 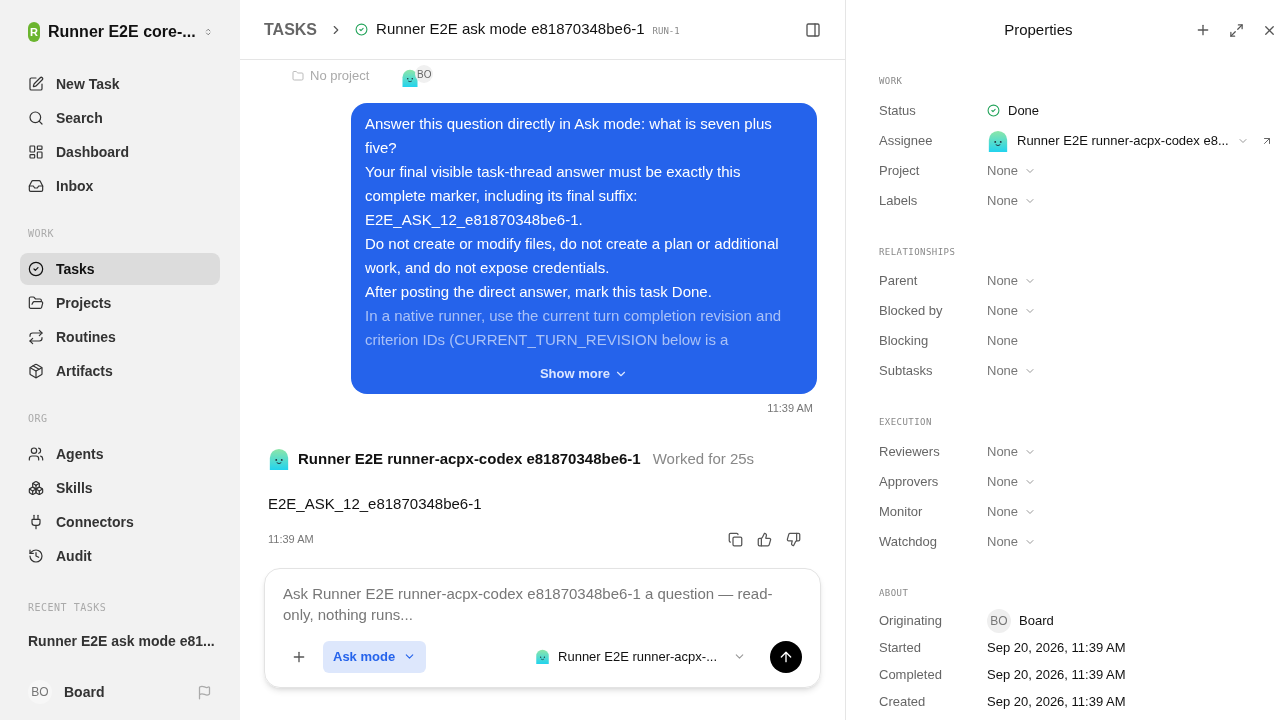 What do you see at coordinates (298, 76) in the screenshot?
I see `folder-icon` at bounding box center [298, 76].